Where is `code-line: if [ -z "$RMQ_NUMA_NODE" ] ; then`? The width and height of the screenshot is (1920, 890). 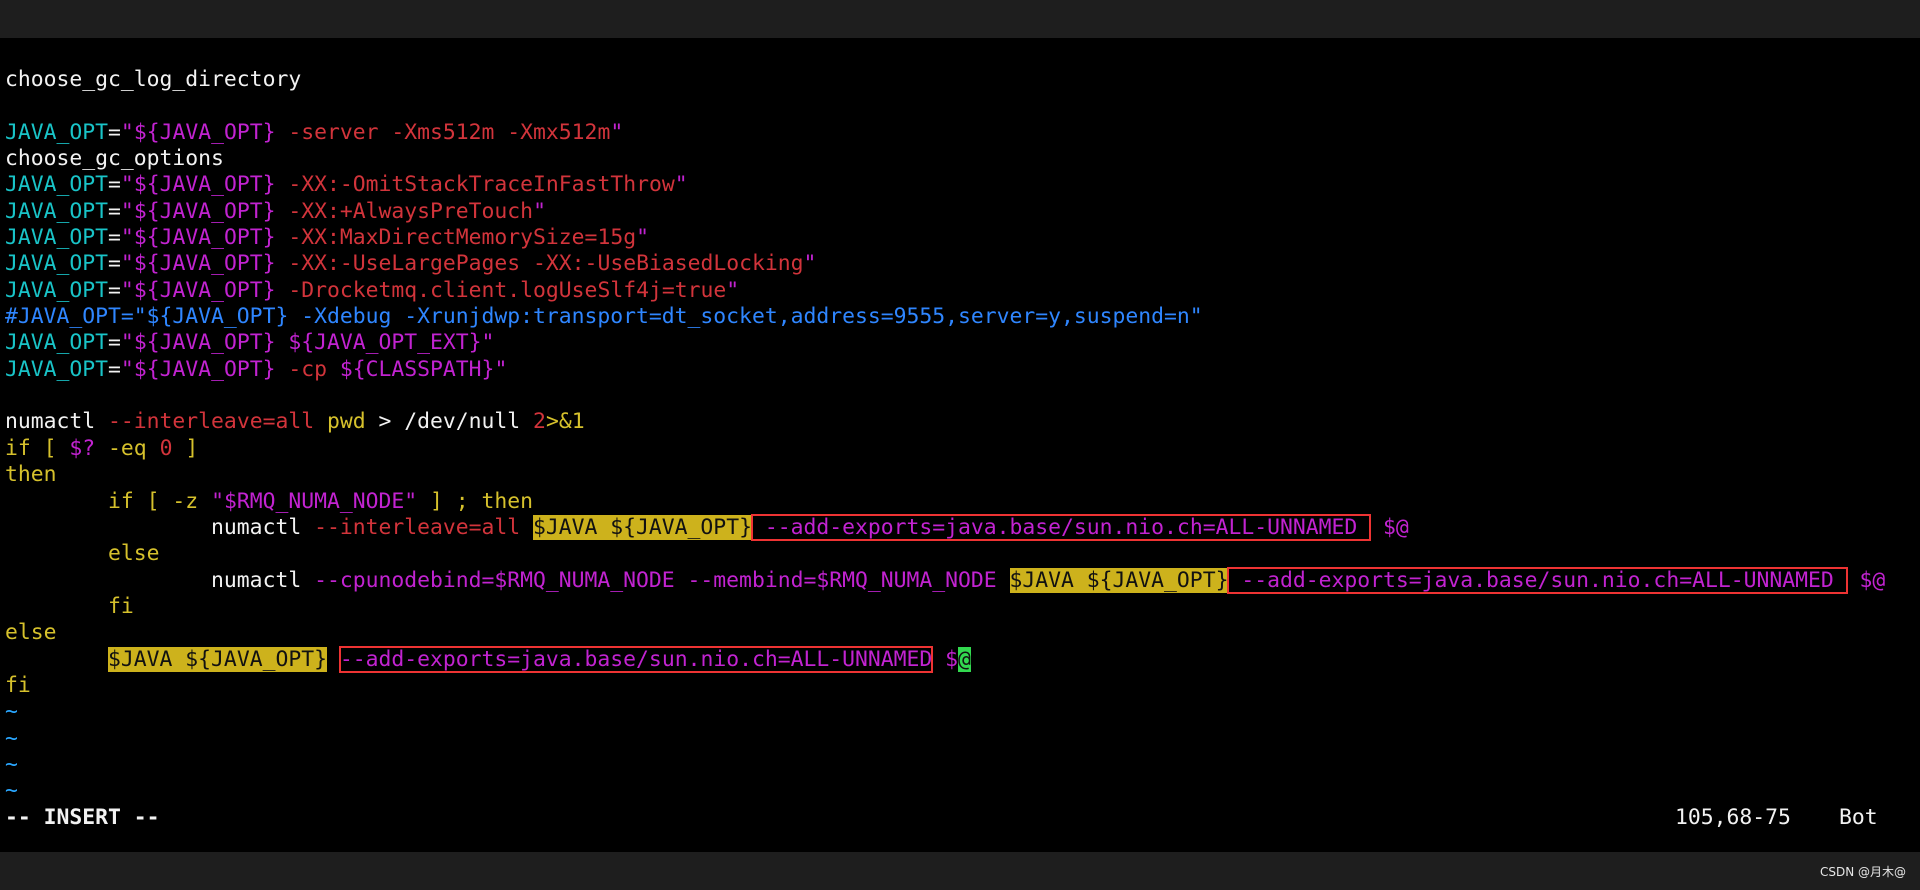
code-line: if [ -z "$RMQ_NUMA_NODE" ] ; then is located at coordinates (962, 502).